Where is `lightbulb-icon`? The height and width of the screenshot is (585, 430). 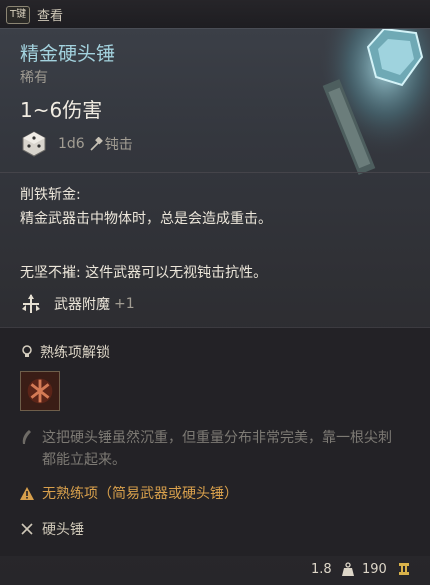 lightbulb-icon is located at coordinates (27, 351).